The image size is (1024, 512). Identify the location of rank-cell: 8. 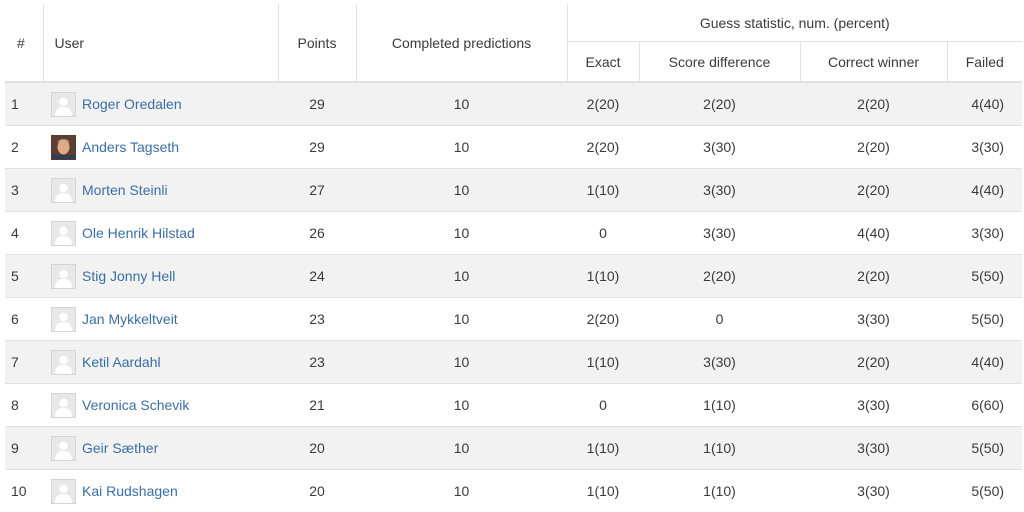
(24, 405).